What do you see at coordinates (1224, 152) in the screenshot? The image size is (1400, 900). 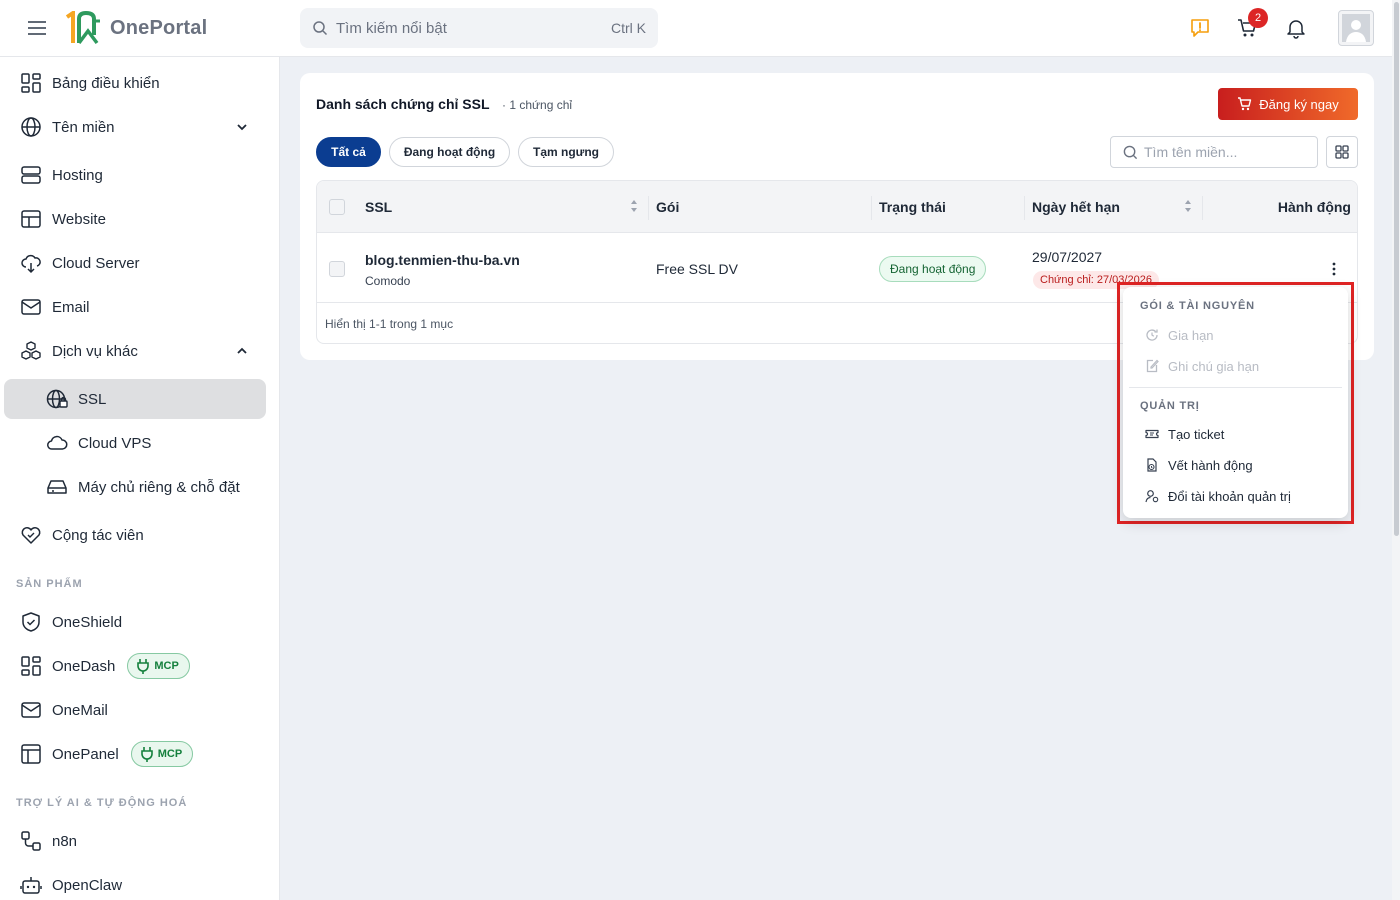 I see `domain-search-input` at bounding box center [1224, 152].